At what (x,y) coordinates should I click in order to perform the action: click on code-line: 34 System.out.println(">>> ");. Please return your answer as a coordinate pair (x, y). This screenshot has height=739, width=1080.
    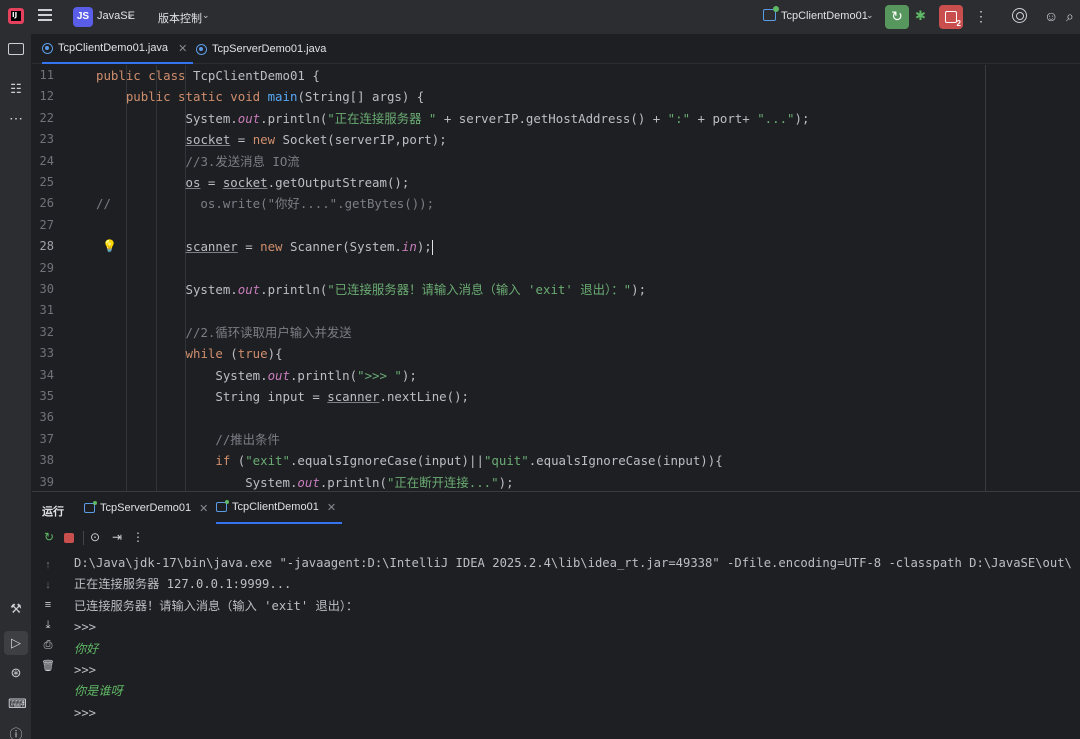
    Looking at the image, I should click on (556, 375).